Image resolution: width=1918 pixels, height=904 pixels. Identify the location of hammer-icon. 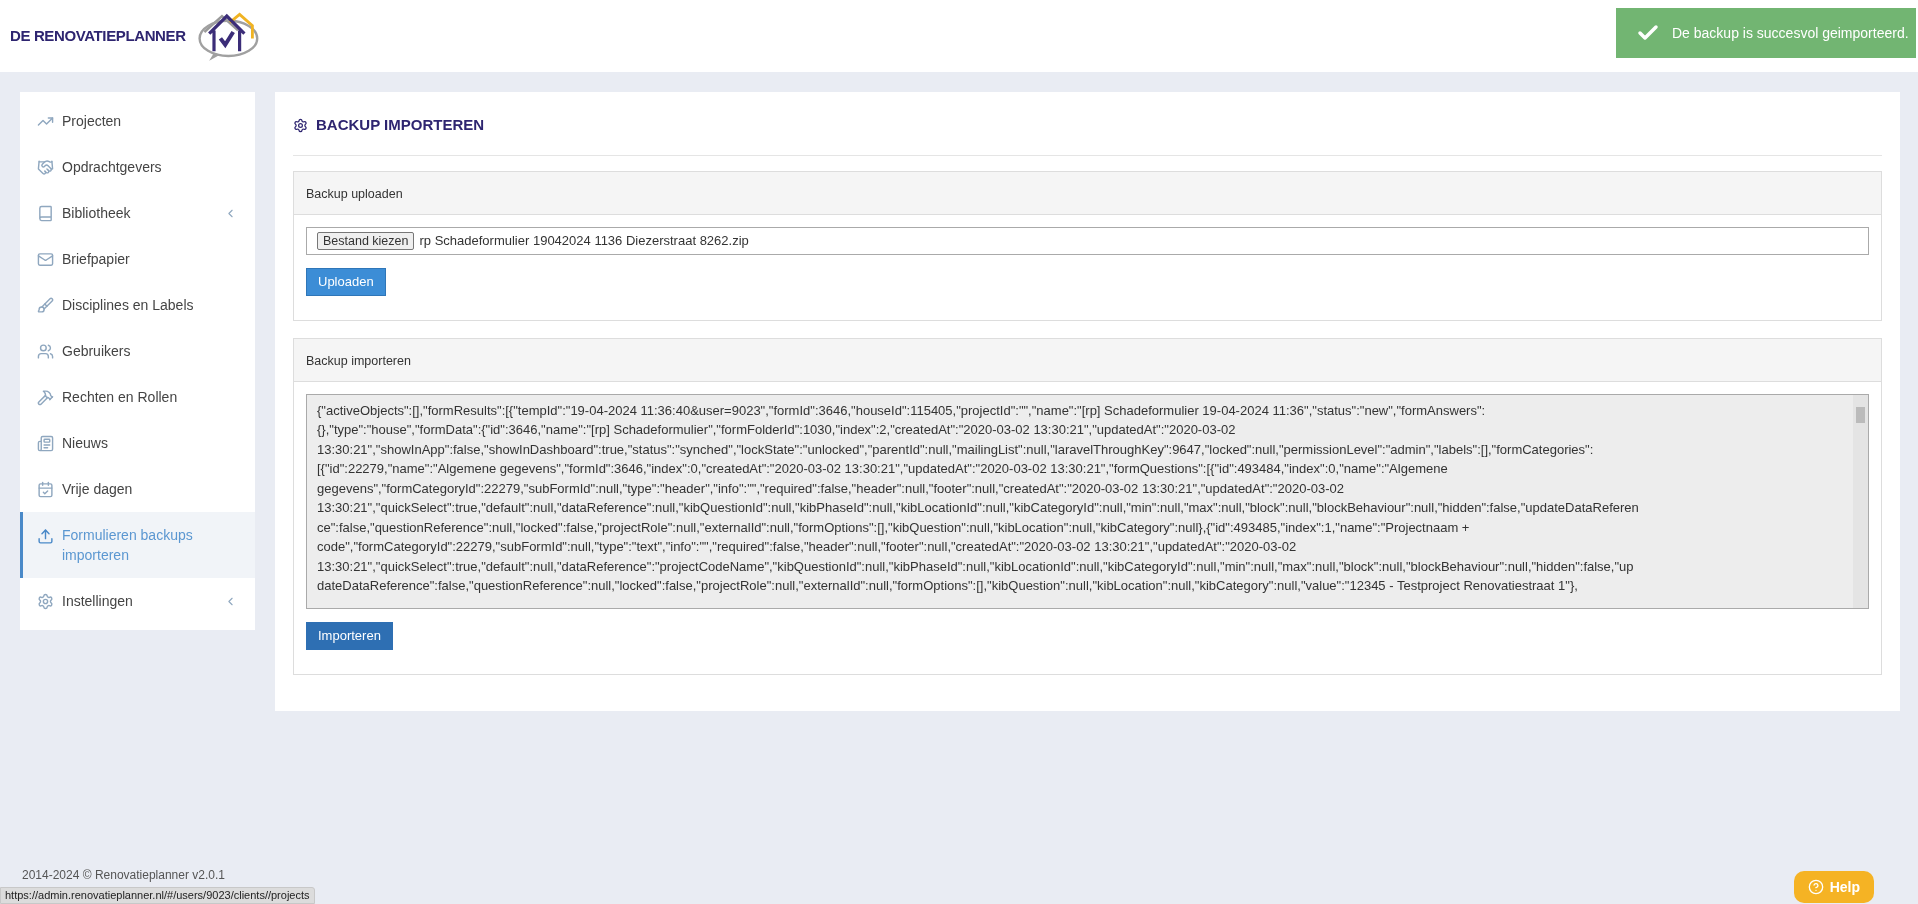
(45, 397).